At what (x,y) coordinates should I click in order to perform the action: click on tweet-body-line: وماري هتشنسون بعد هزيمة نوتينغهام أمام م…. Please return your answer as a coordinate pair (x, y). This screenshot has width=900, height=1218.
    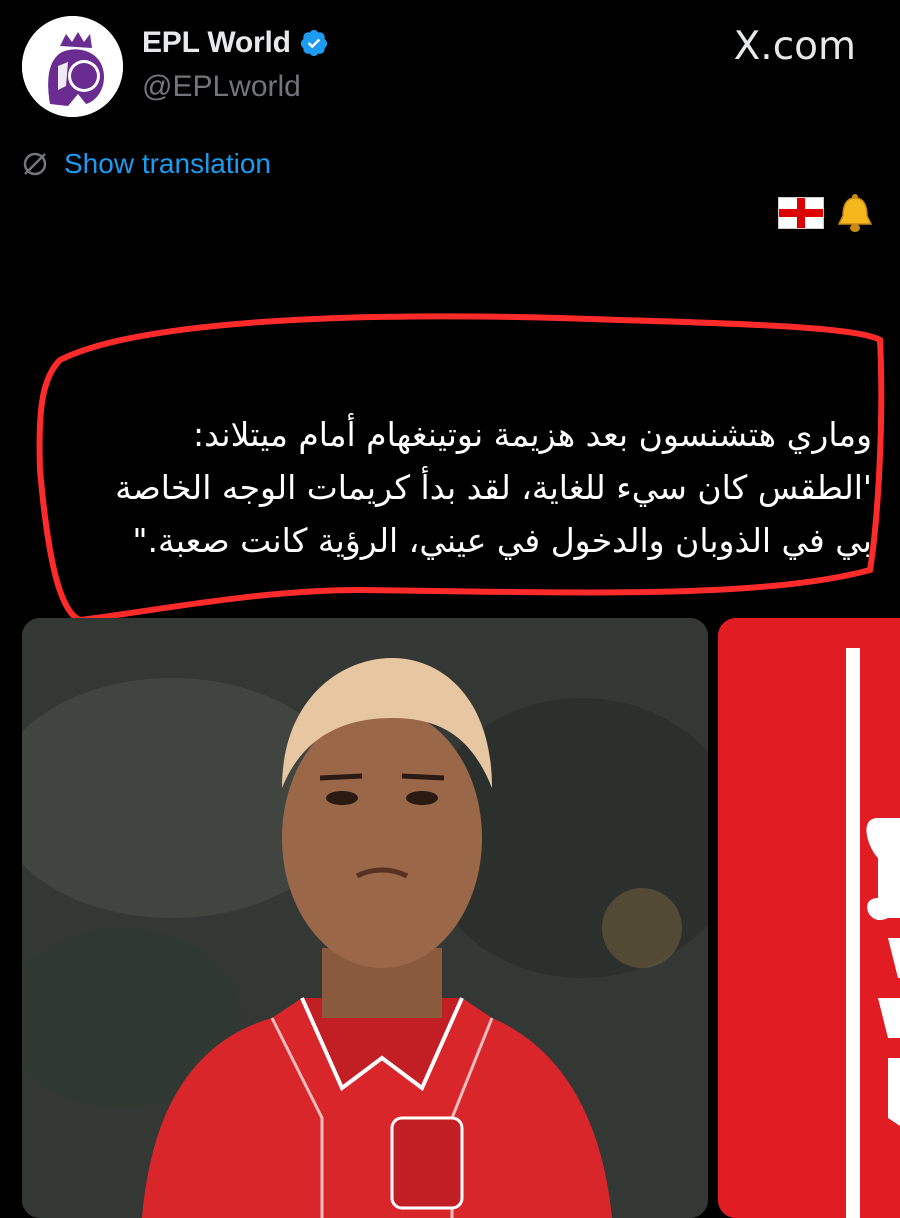
    Looking at the image, I should click on (532, 434).